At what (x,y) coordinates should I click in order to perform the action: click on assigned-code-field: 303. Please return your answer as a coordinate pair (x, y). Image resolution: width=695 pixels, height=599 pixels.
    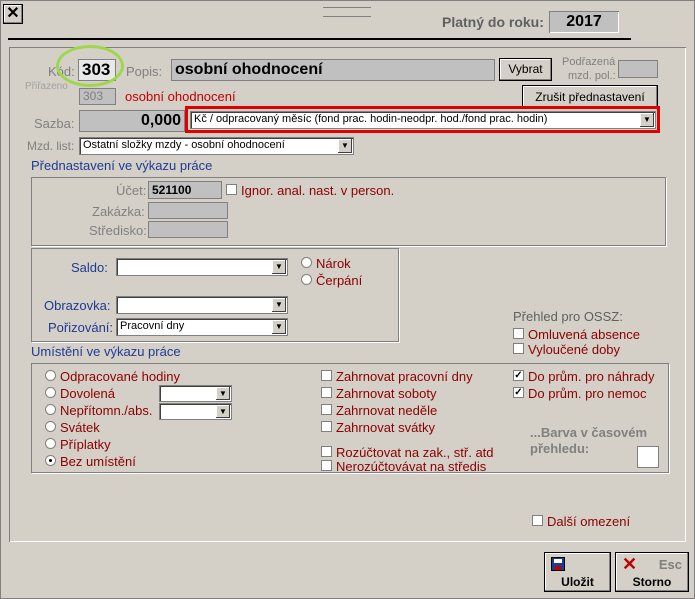
    Looking at the image, I should click on (97, 96).